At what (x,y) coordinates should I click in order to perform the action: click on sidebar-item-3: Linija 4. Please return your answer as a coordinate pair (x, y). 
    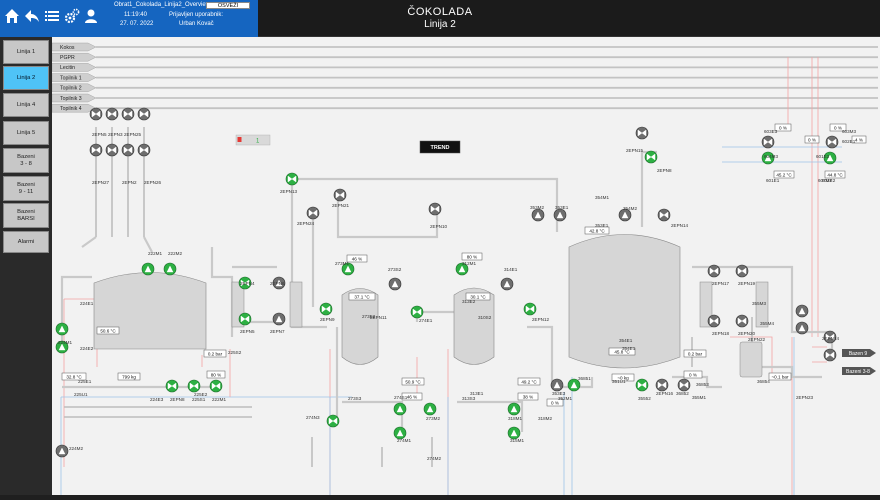
    Looking at the image, I should click on (26, 105).